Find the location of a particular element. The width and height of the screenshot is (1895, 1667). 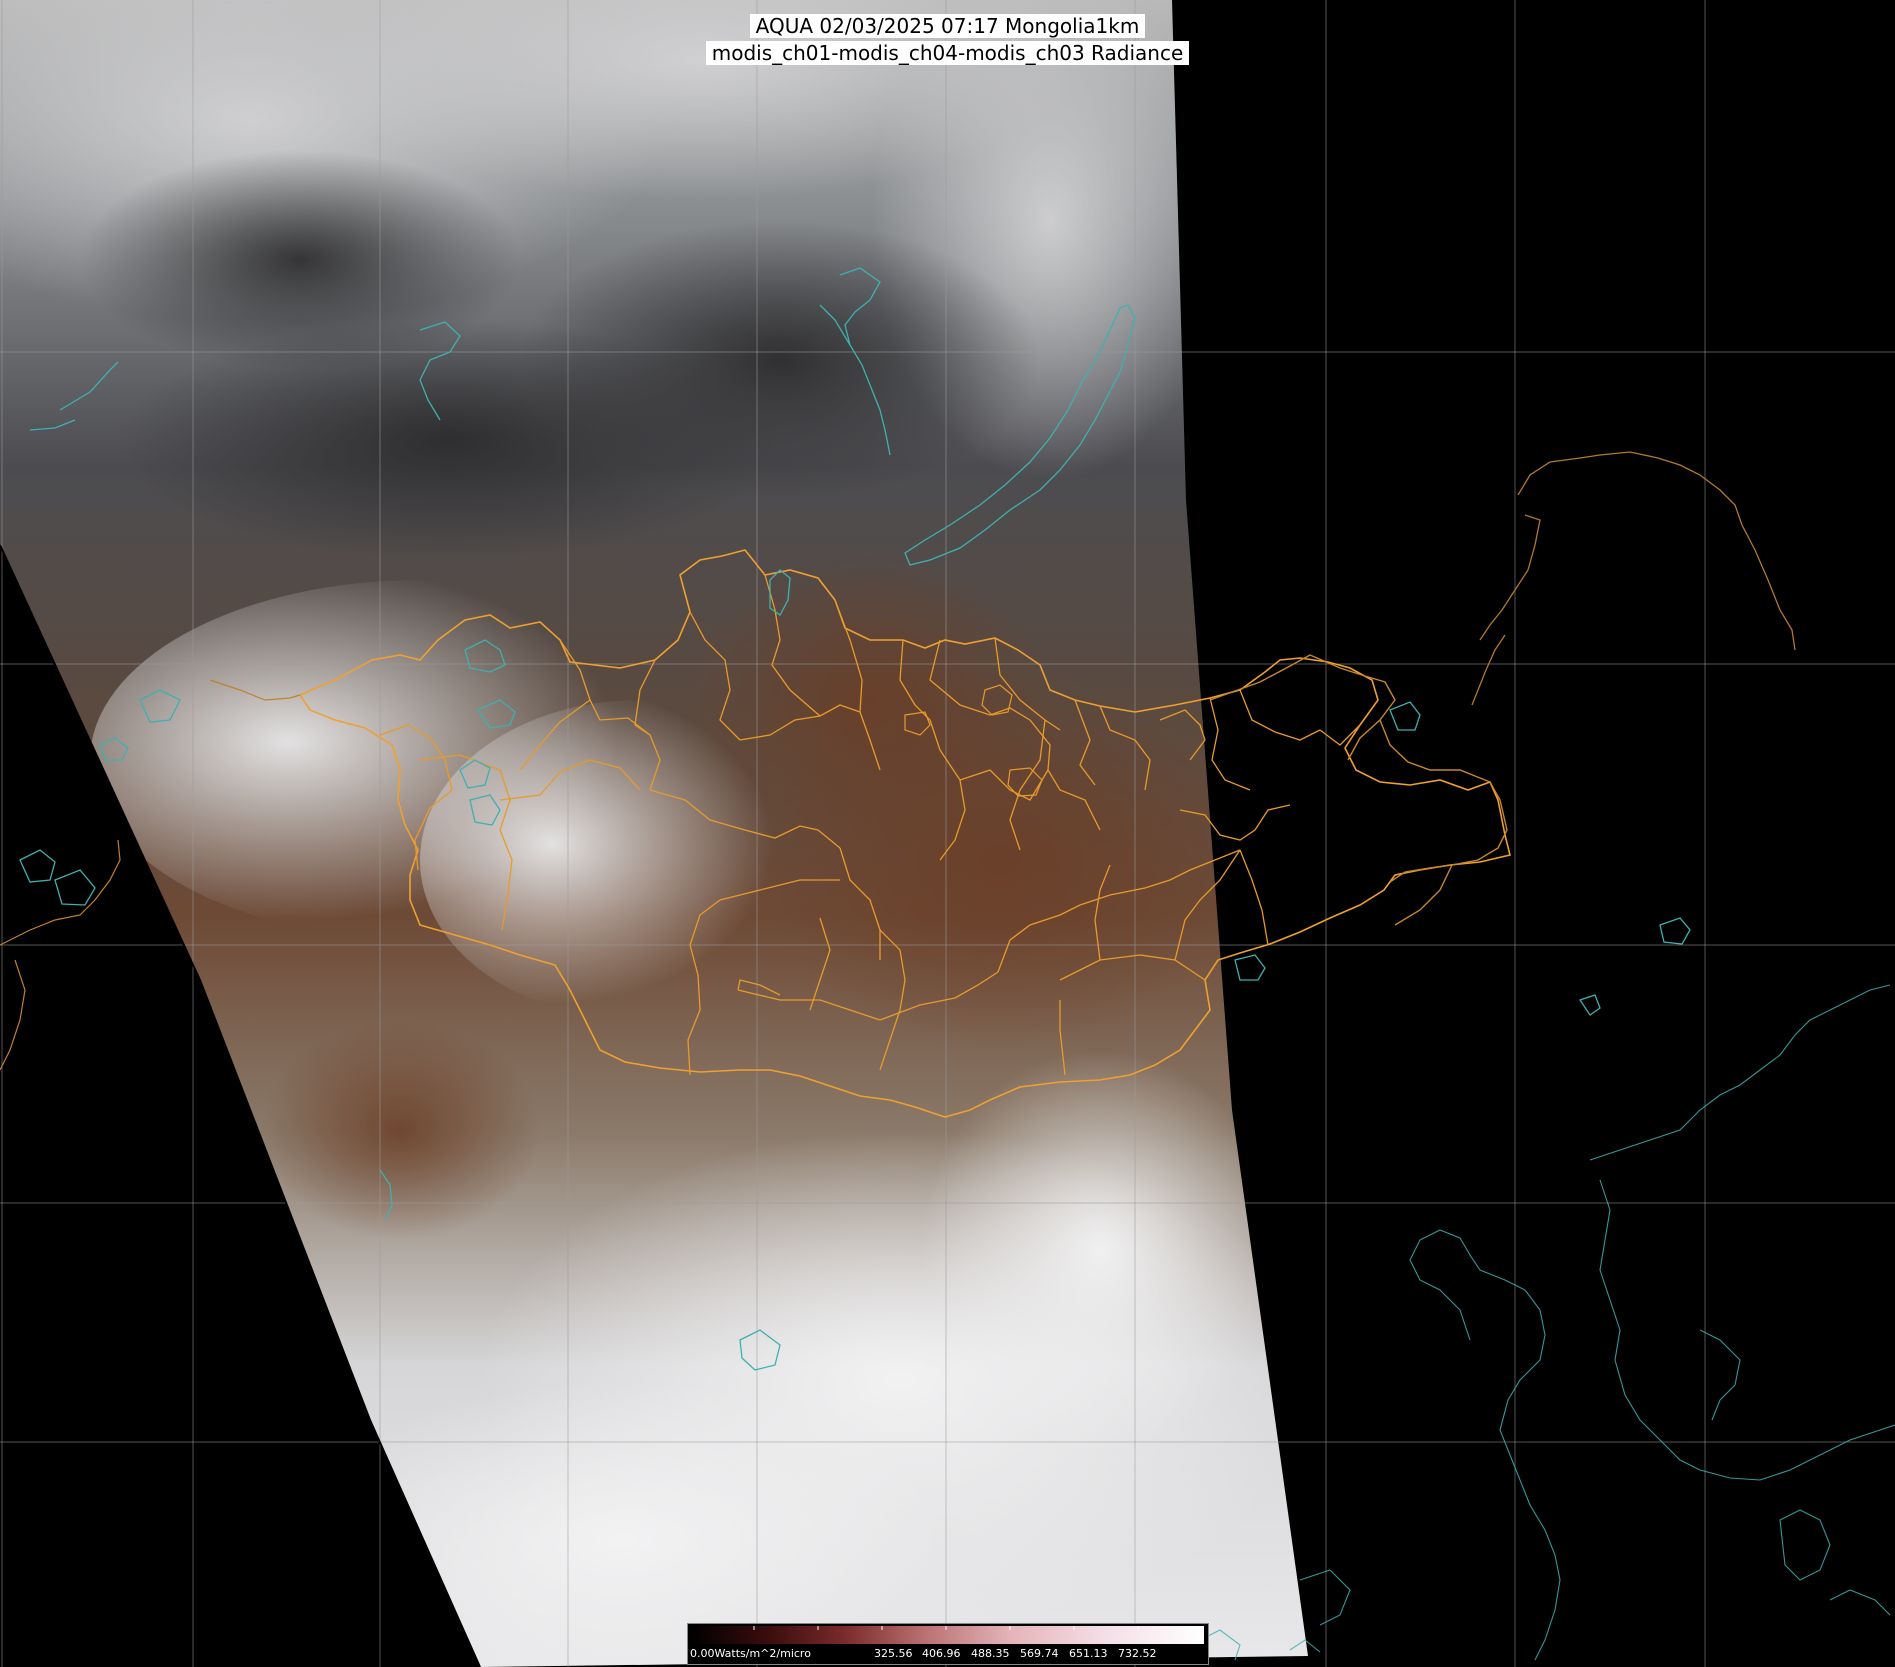

colorbar-gradient is located at coordinates (947, 1635).